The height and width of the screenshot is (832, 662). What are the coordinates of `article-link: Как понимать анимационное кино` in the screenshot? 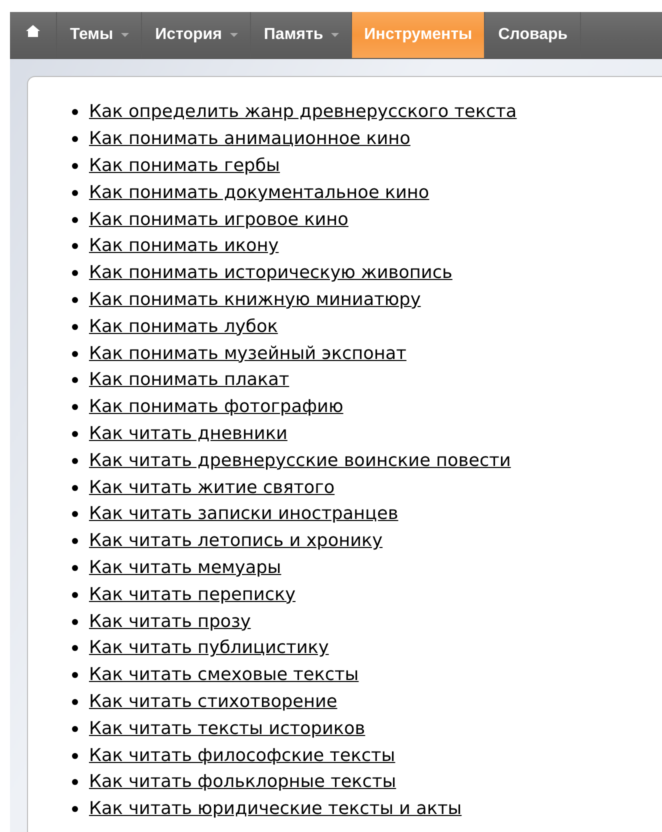 It's located at (249, 139).